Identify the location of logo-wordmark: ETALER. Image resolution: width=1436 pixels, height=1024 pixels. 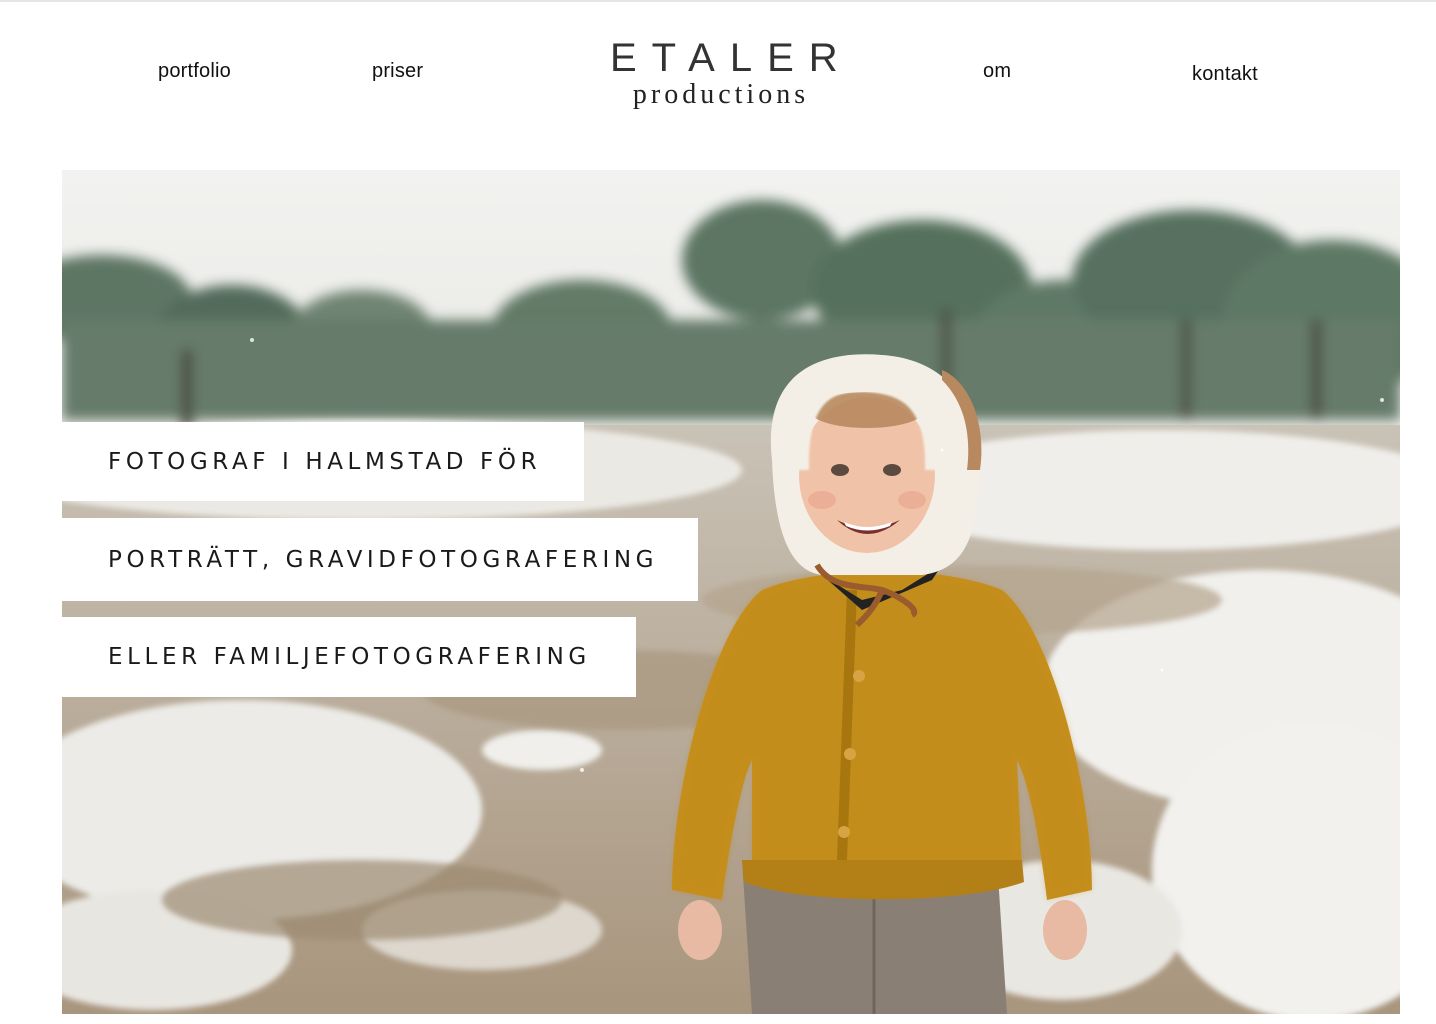
(731, 58).